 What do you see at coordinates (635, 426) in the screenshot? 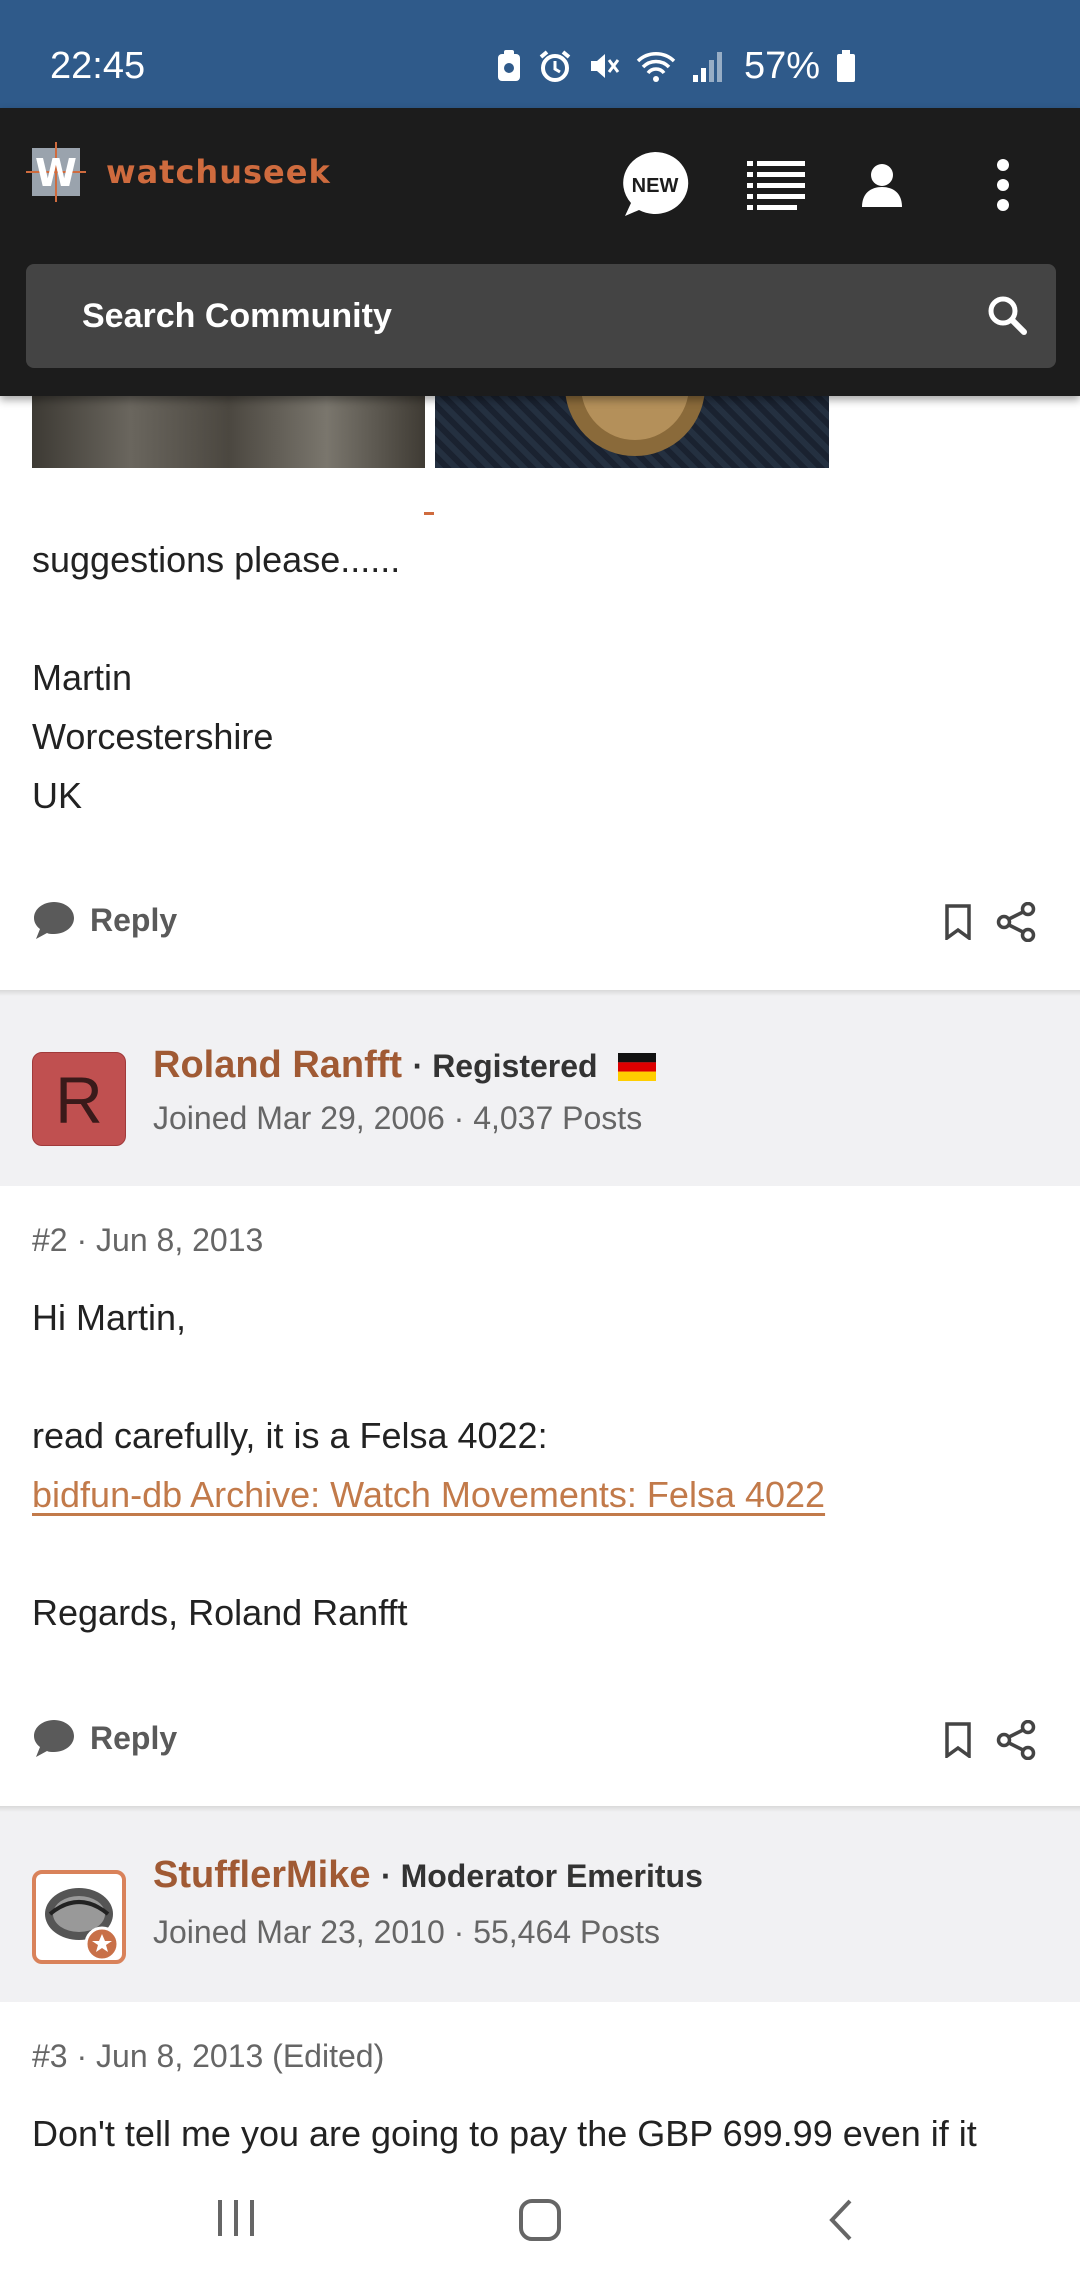
I see `watch-image` at bounding box center [635, 426].